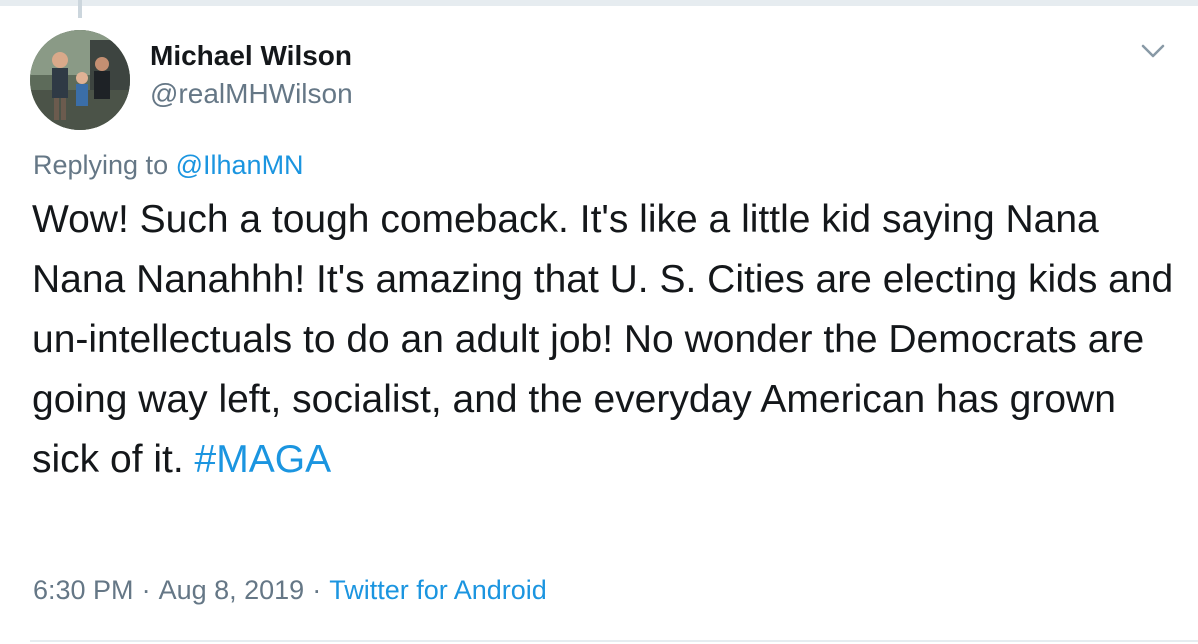 The width and height of the screenshot is (1198, 644). What do you see at coordinates (614, 641) in the screenshot?
I see `bottom-divider` at bounding box center [614, 641].